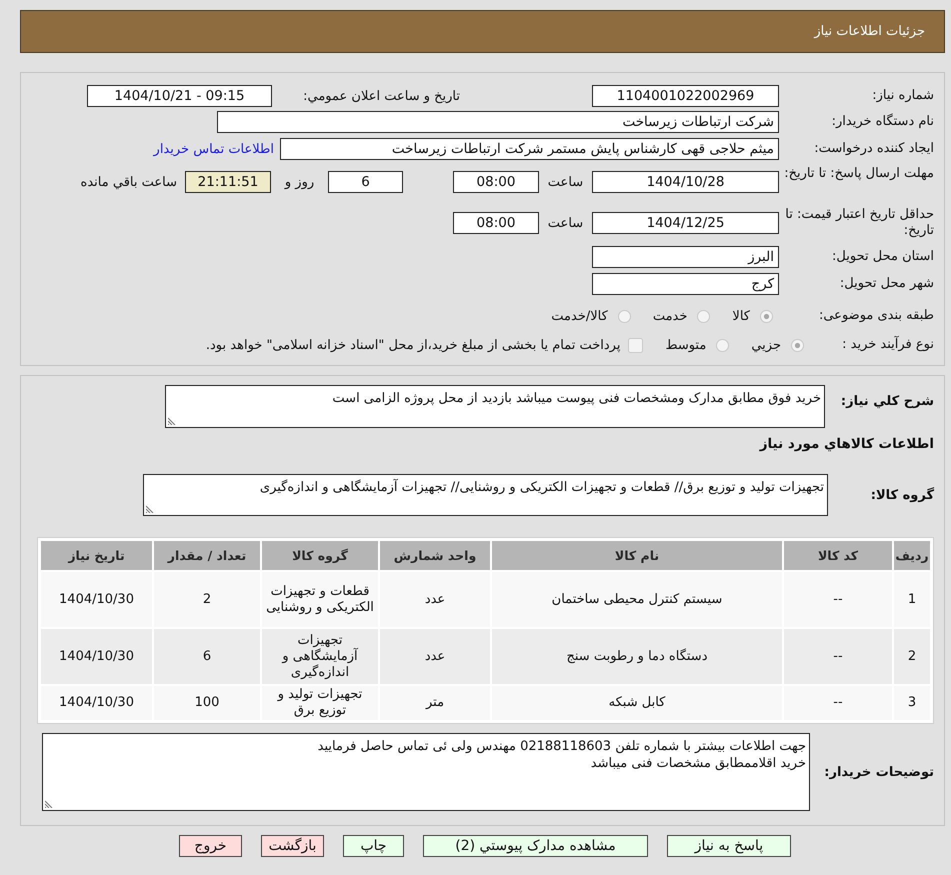 The width and height of the screenshot is (951, 875). I want to click on table-cell: سیستم کنترل محیطی ساختمان, so click(637, 599).